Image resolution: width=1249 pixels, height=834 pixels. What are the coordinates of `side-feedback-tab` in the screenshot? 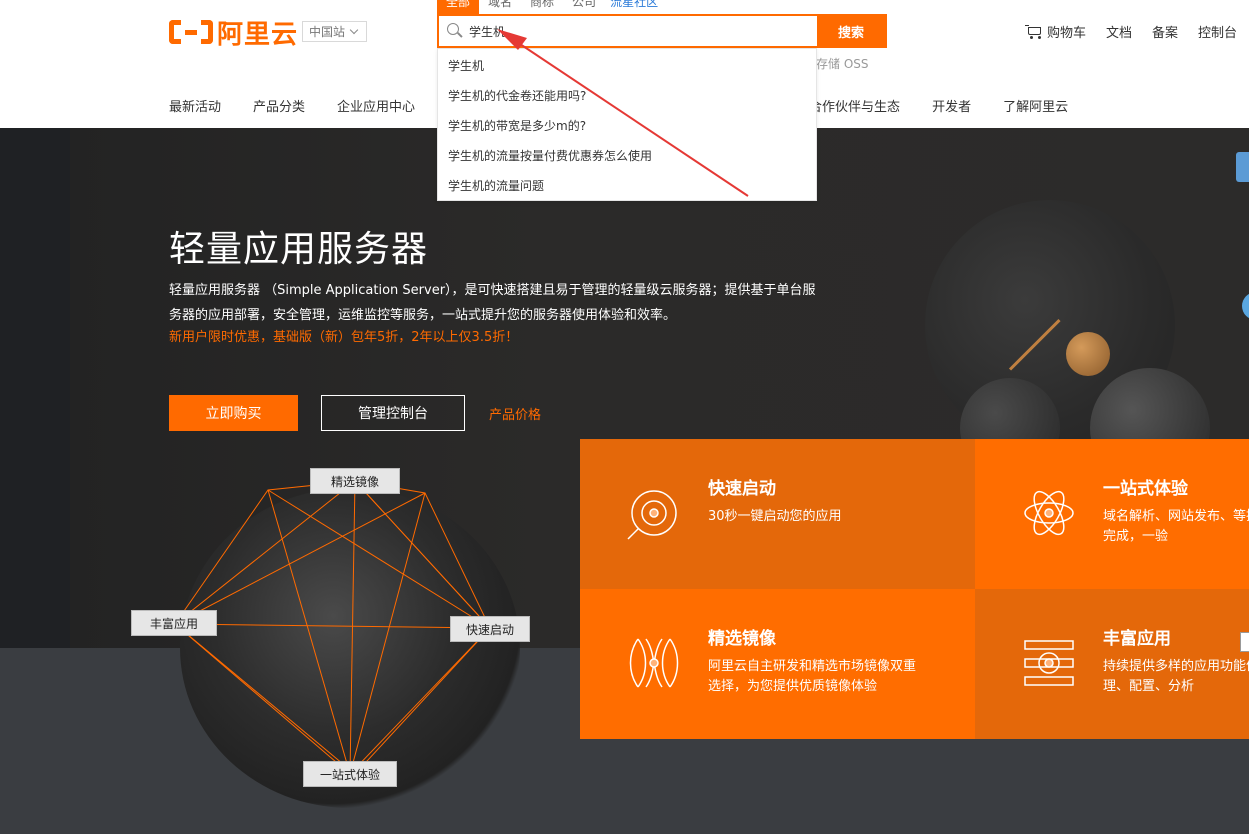 It's located at (1244, 642).